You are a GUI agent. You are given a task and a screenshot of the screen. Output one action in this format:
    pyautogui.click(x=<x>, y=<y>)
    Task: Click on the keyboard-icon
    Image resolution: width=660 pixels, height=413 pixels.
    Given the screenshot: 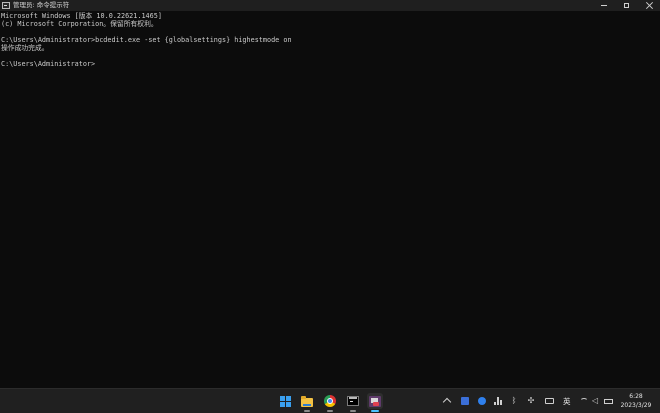 What is the action you would take?
    pyautogui.click(x=549, y=401)
    